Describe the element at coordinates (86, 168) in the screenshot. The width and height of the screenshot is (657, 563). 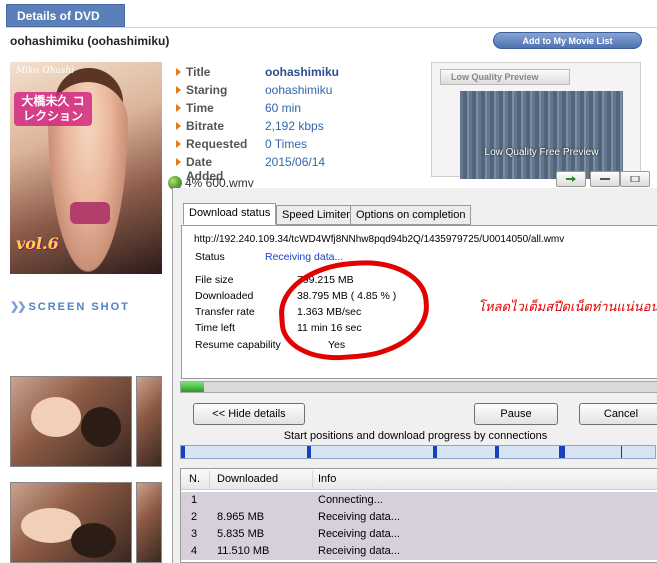
I see `dvd-cover-image: Miku Ohashi 大橋未久 コレクション vol.6` at that location.